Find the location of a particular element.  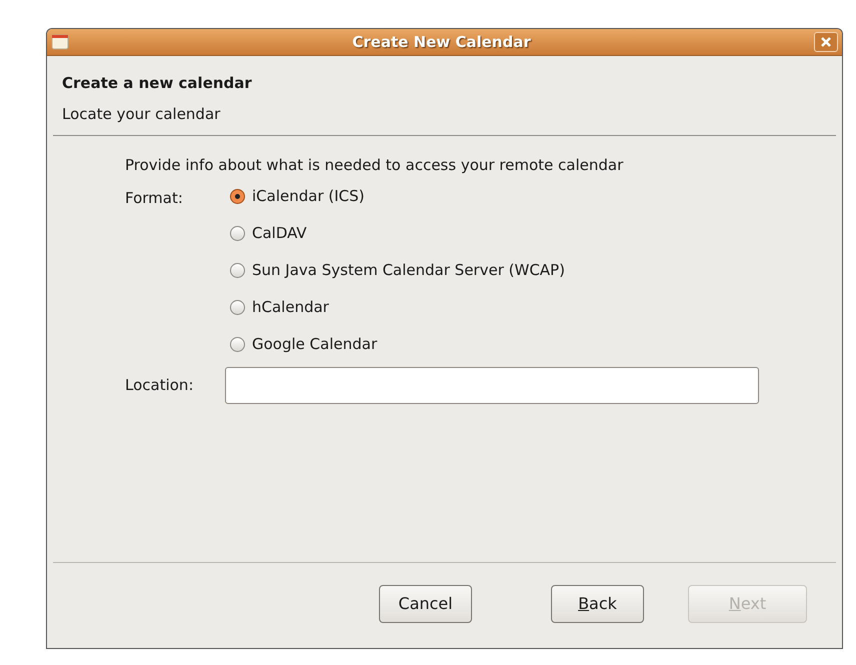

format-label: Format: is located at coordinates (154, 198).